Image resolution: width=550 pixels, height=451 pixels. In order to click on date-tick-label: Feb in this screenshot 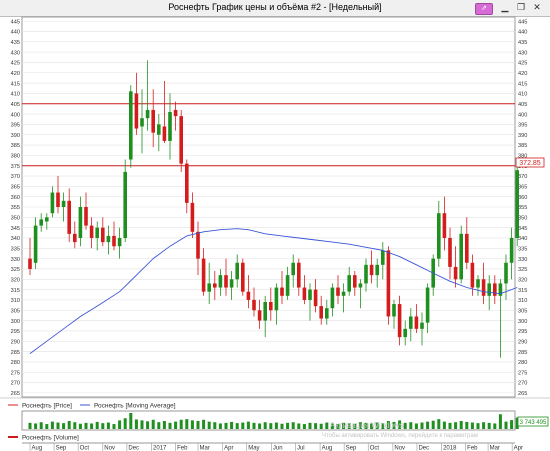, I will do `click(182, 448)`.